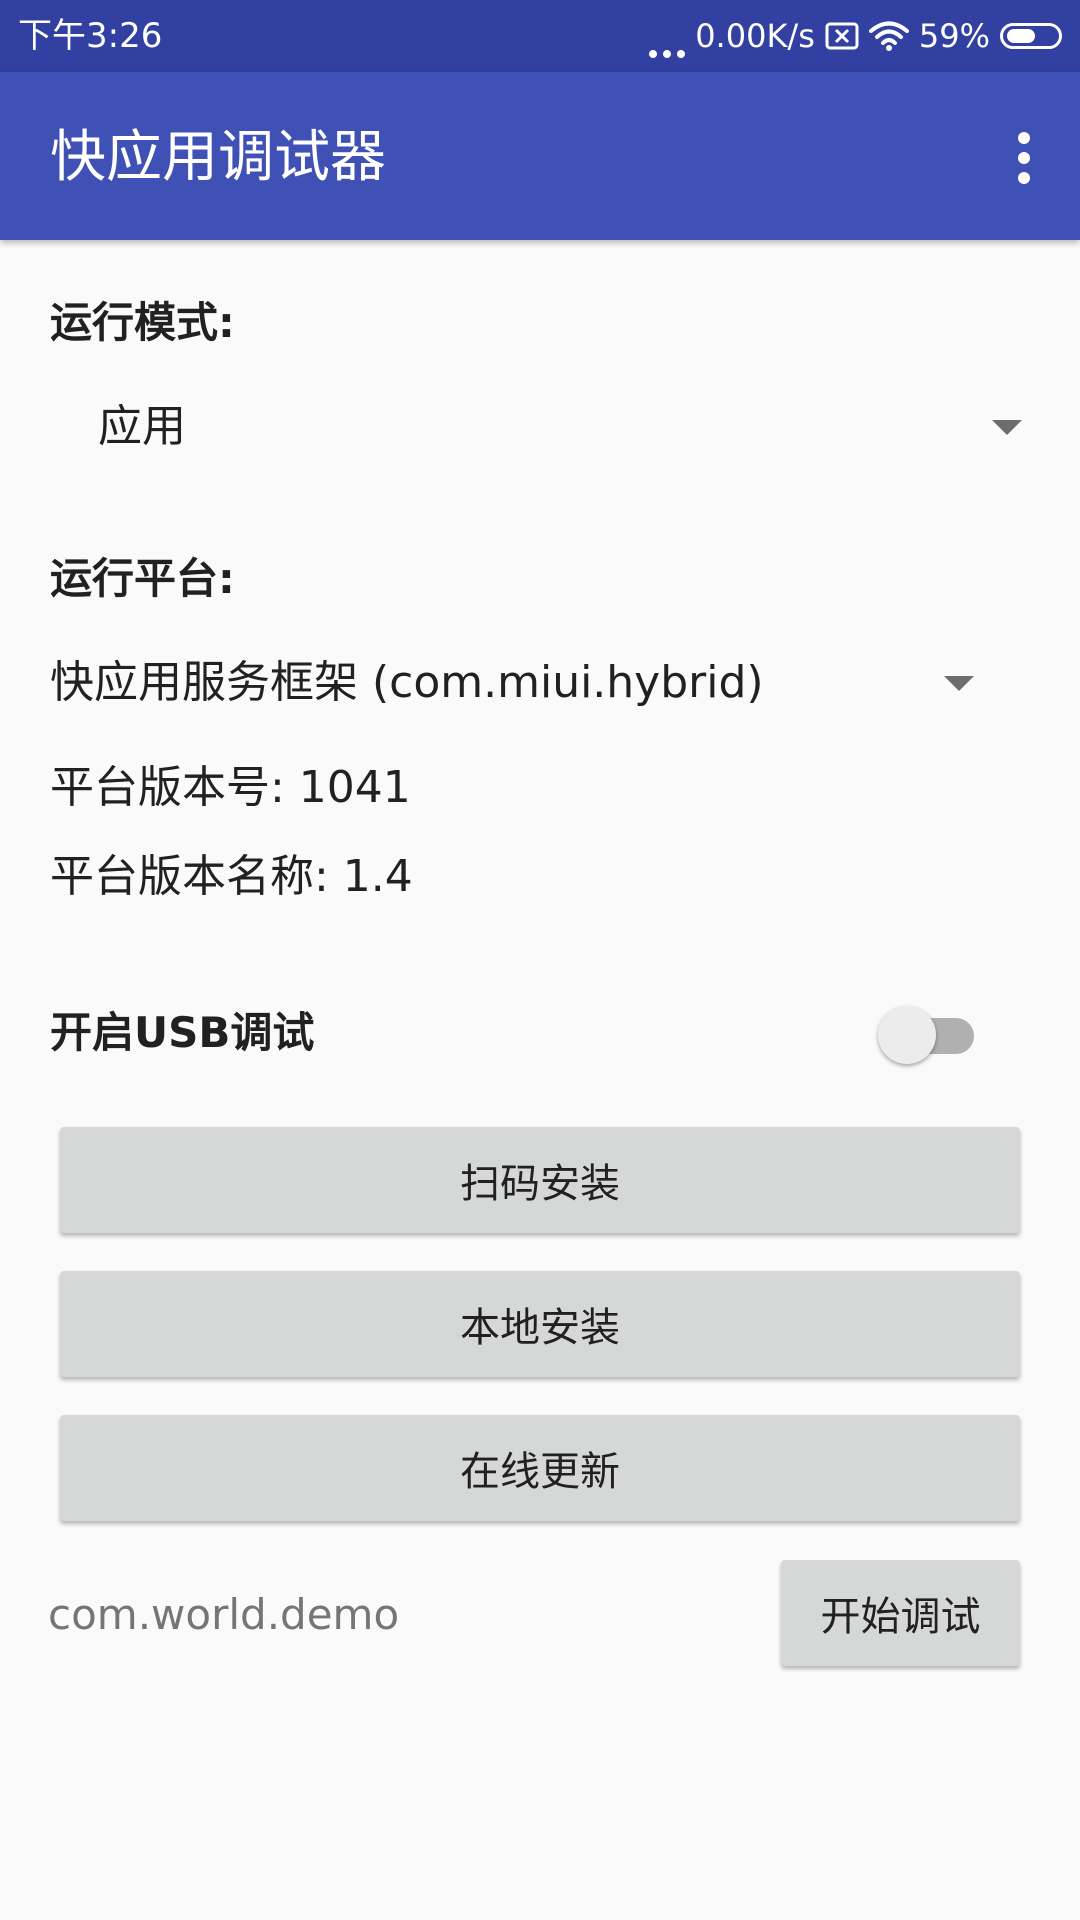 Image resolution: width=1080 pixels, height=1920 pixels. Describe the element at coordinates (842, 36) in the screenshot. I see `sim-x-icon` at that location.